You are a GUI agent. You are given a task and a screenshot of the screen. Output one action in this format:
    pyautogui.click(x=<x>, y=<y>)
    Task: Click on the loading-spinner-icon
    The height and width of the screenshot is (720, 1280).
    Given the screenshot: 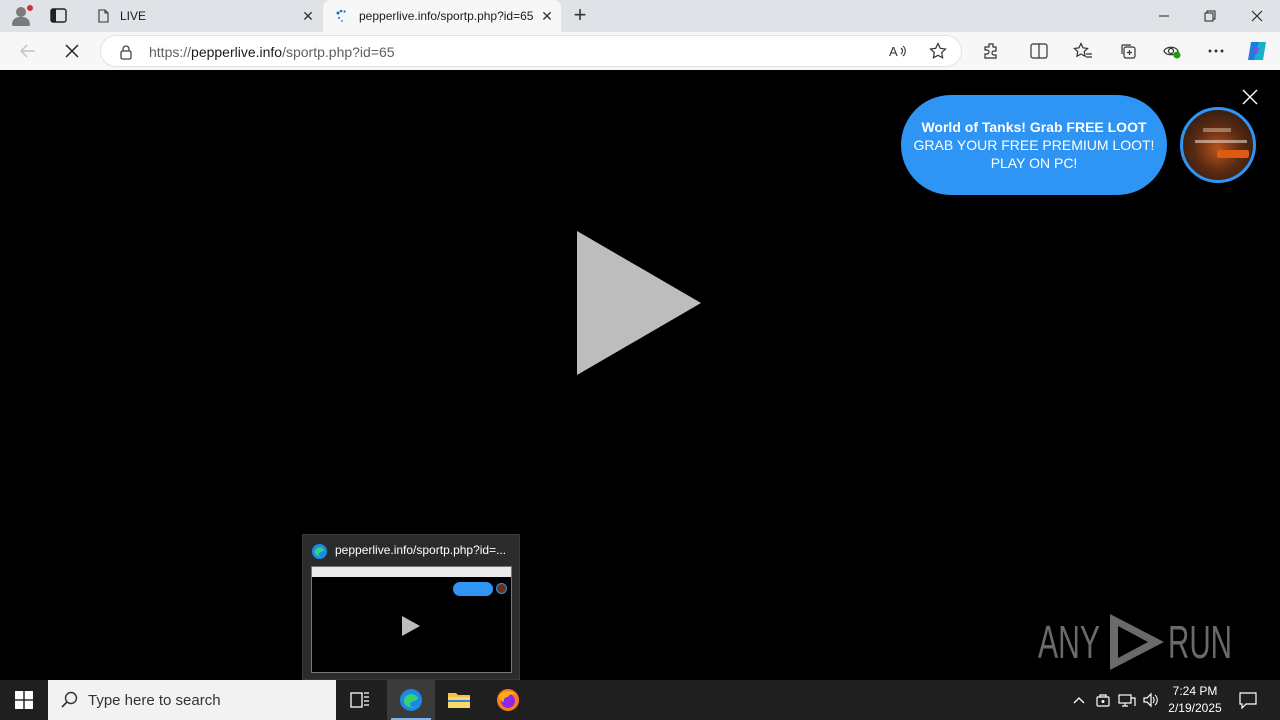 What is the action you would take?
    pyautogui.click(x=341, y=15)
    